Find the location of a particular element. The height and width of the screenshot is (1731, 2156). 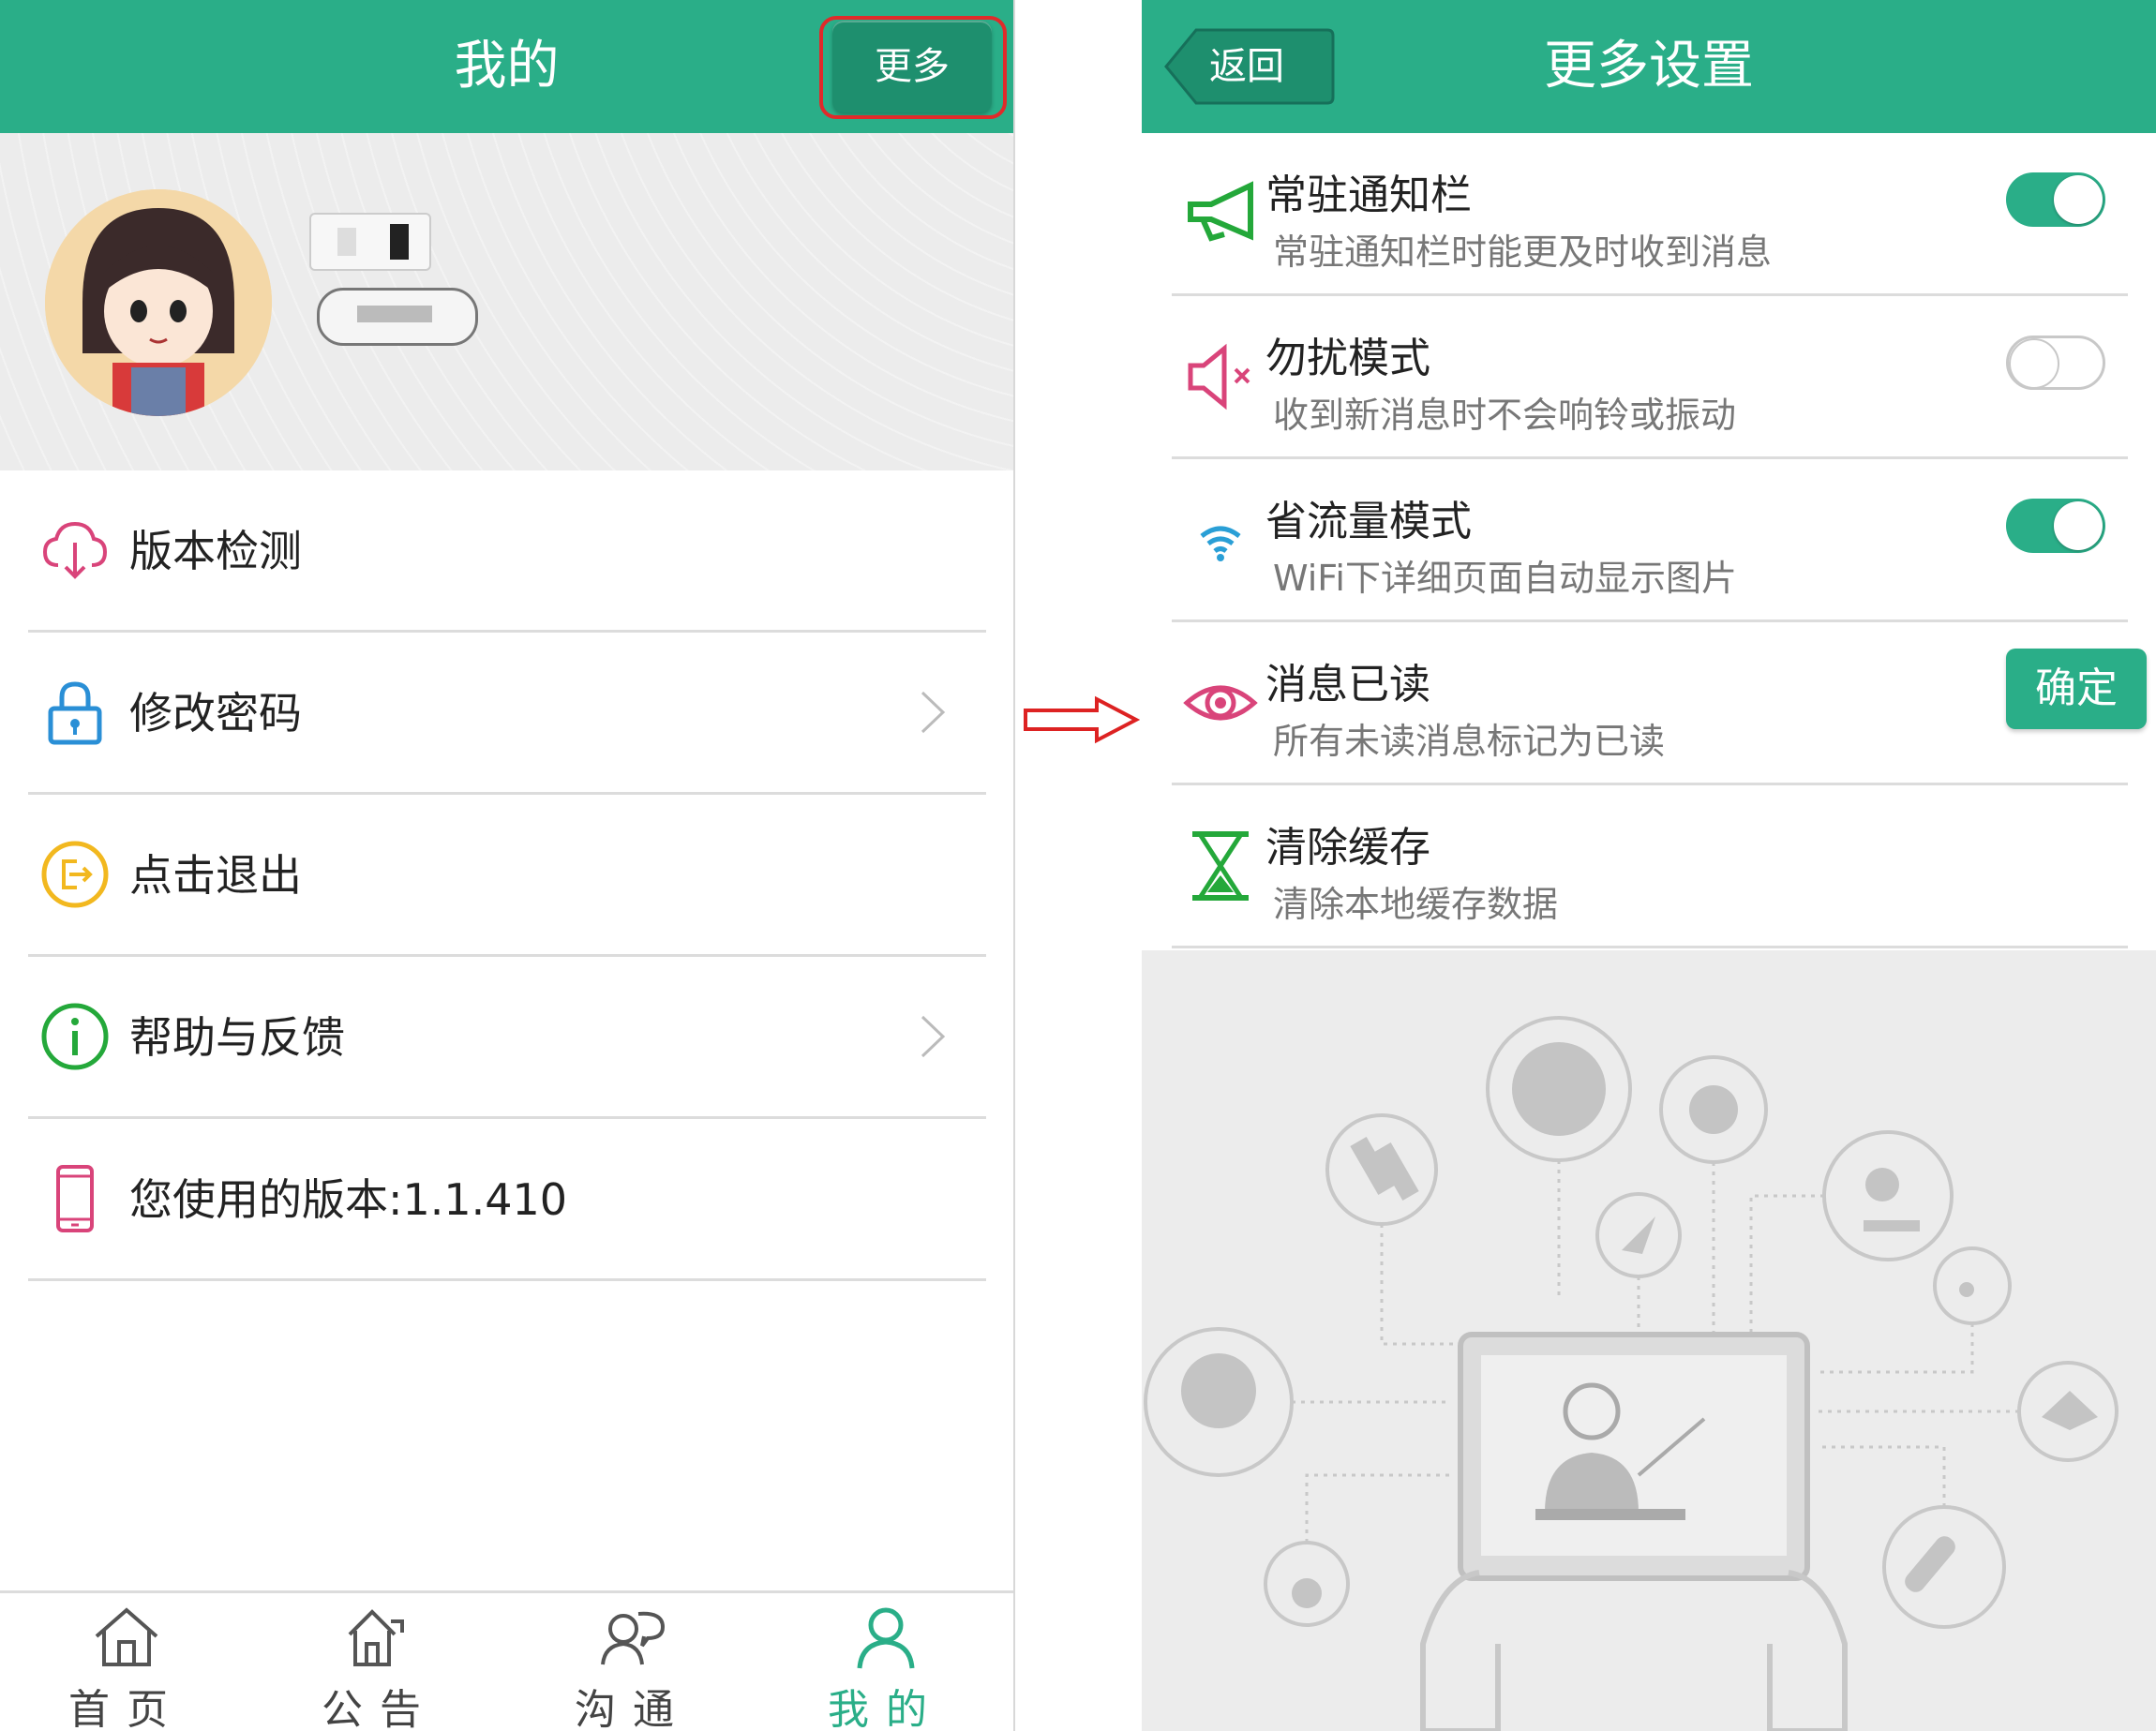

setting-desc: 常驻通知栏时能更及时收到消息 is located at coordinates (1523, 252).